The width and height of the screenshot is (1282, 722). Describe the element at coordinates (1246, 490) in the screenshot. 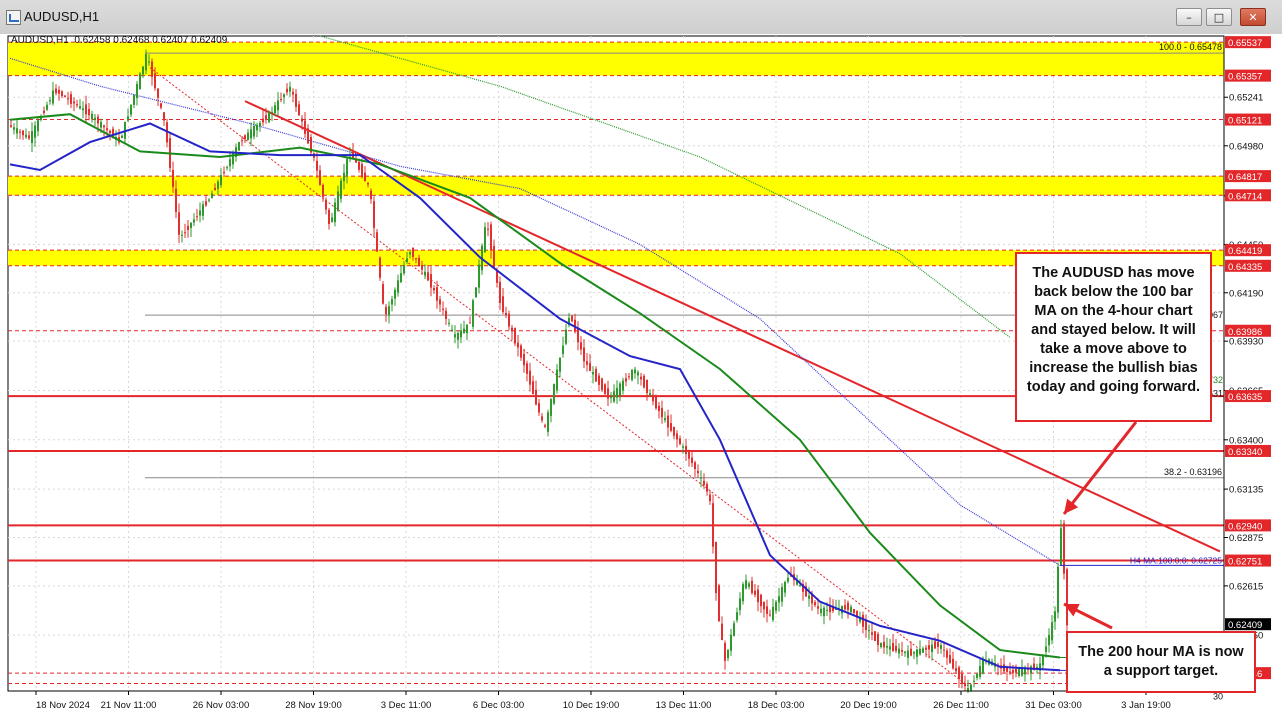

I see `price-tick-label: 0.63135` at that location.